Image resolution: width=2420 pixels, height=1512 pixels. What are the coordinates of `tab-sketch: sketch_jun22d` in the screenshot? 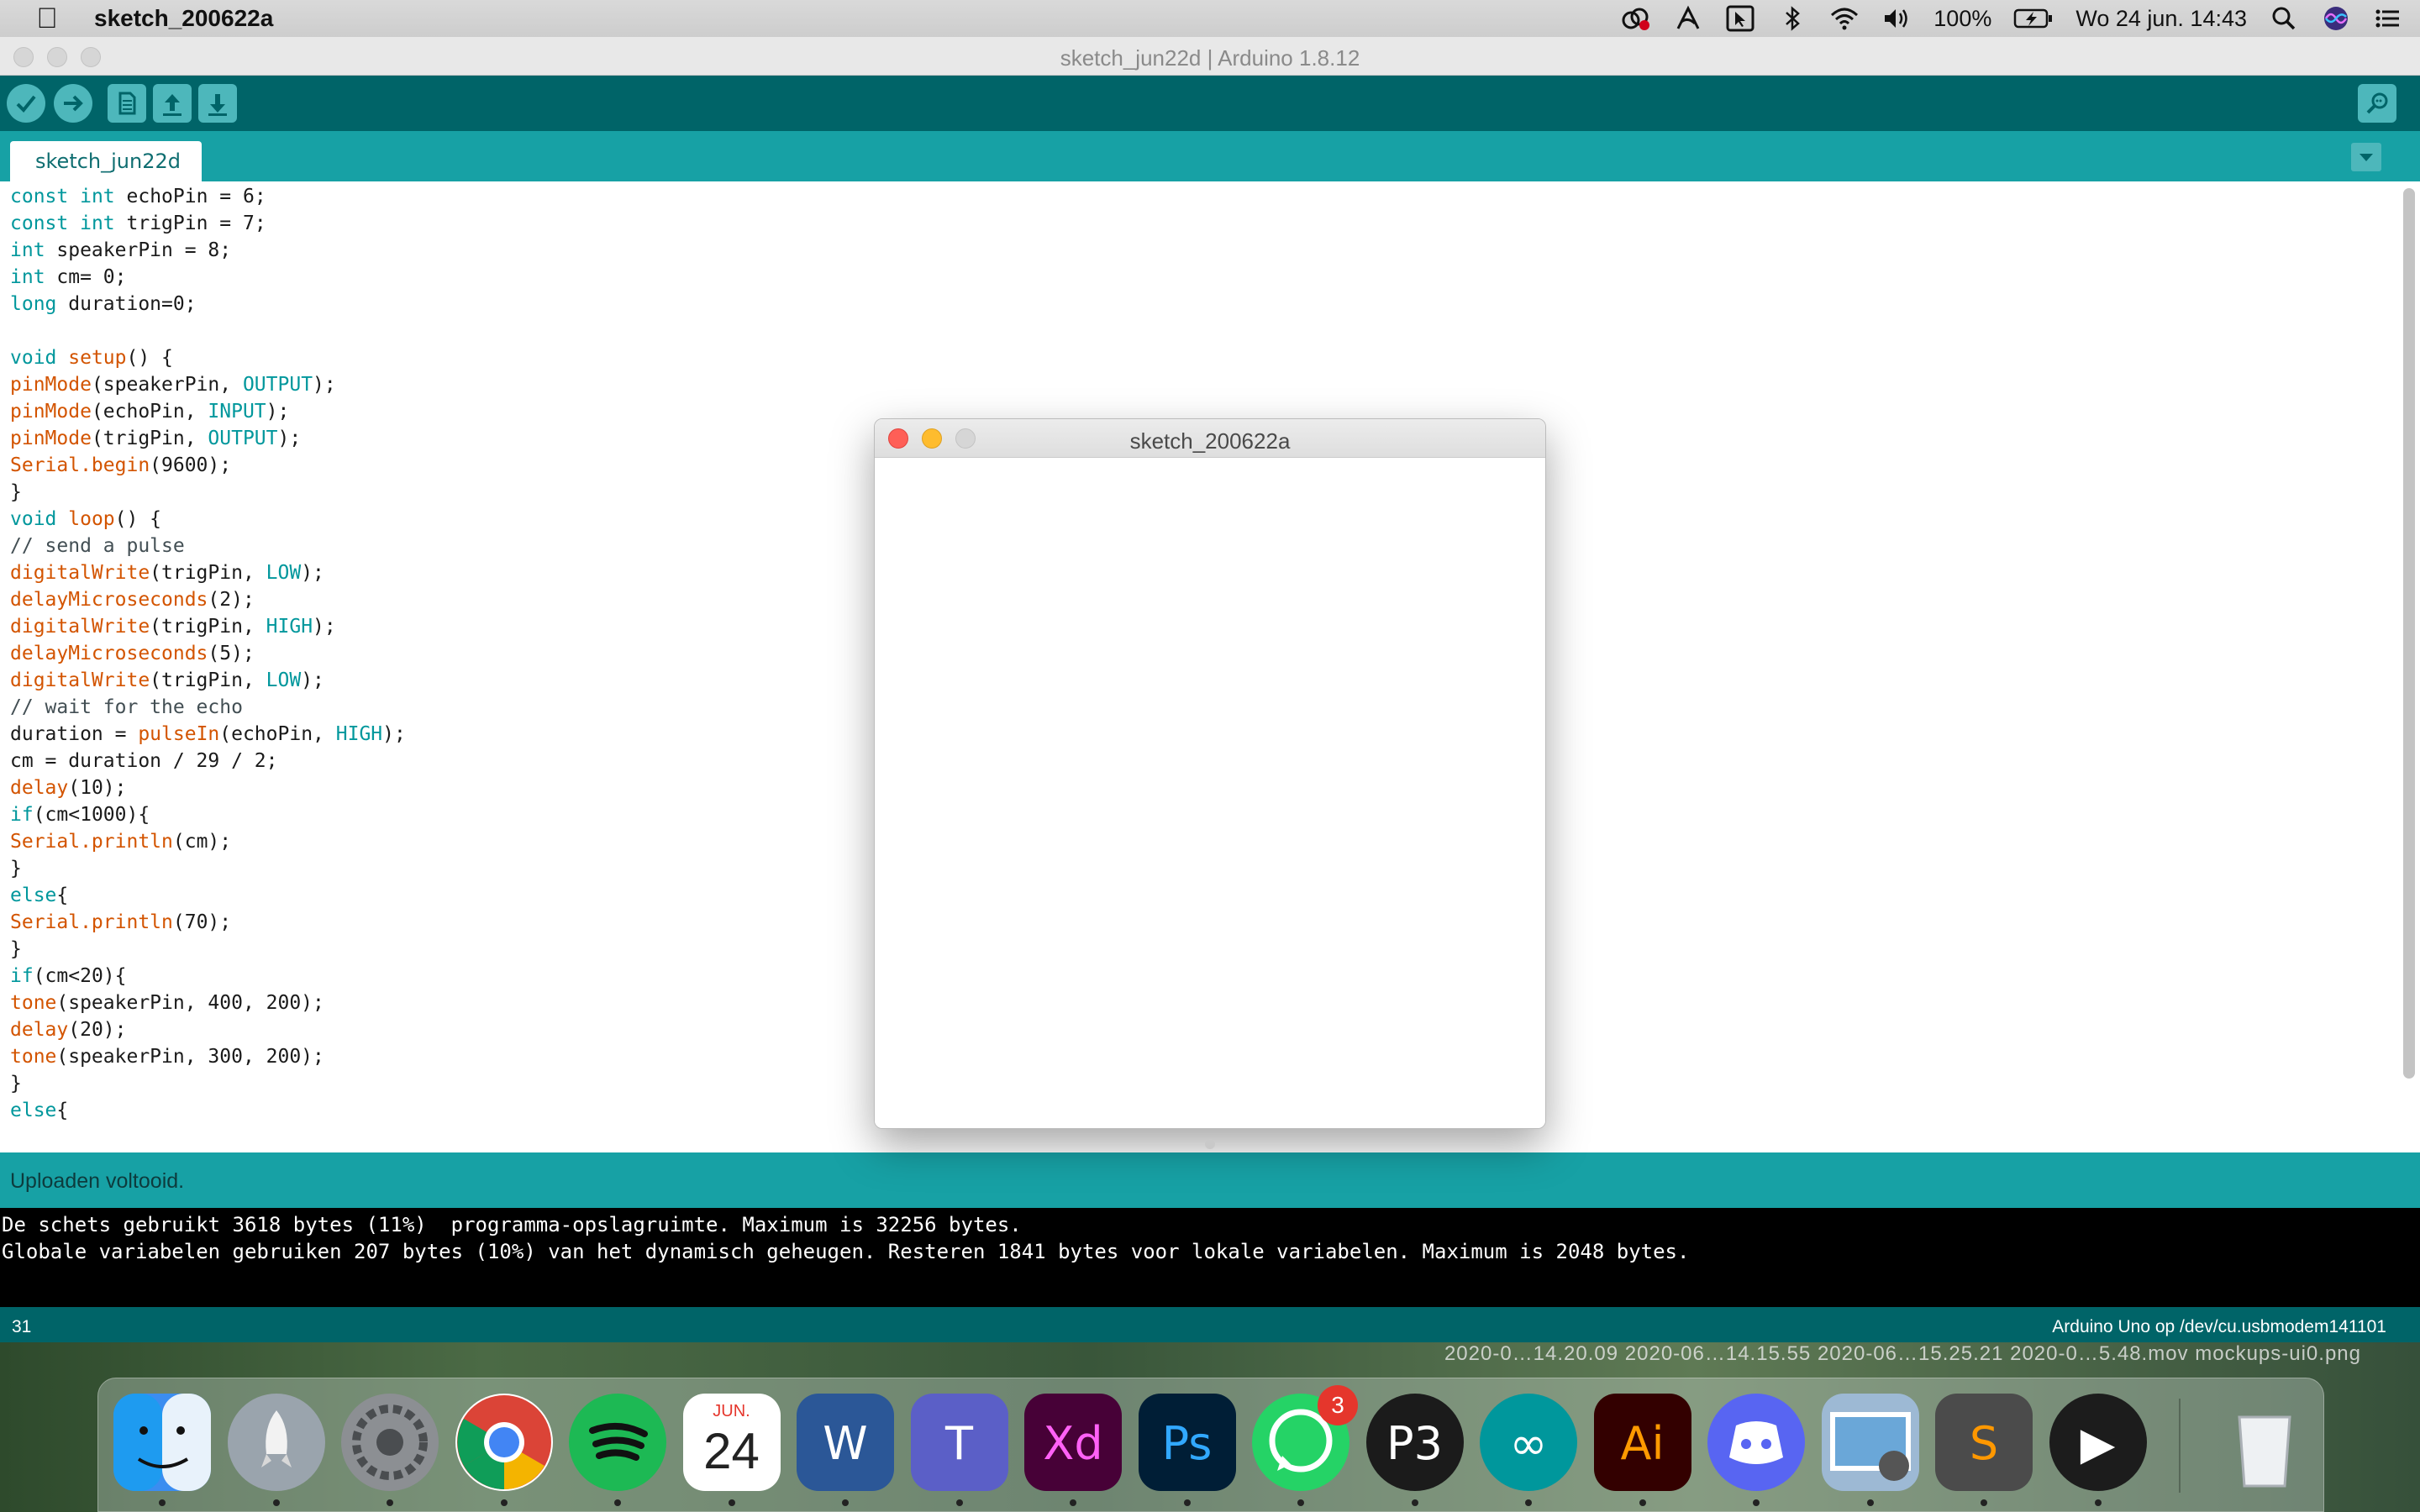 It's located at (106, 161).